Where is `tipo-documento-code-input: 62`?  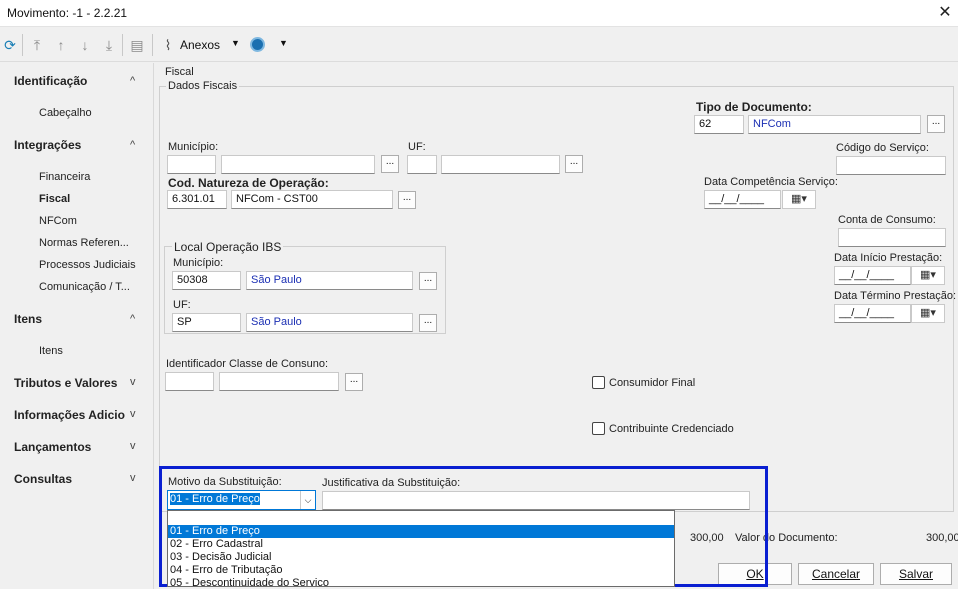
tipo-documento-code-input: 62 is located at coordinates (719, 124).